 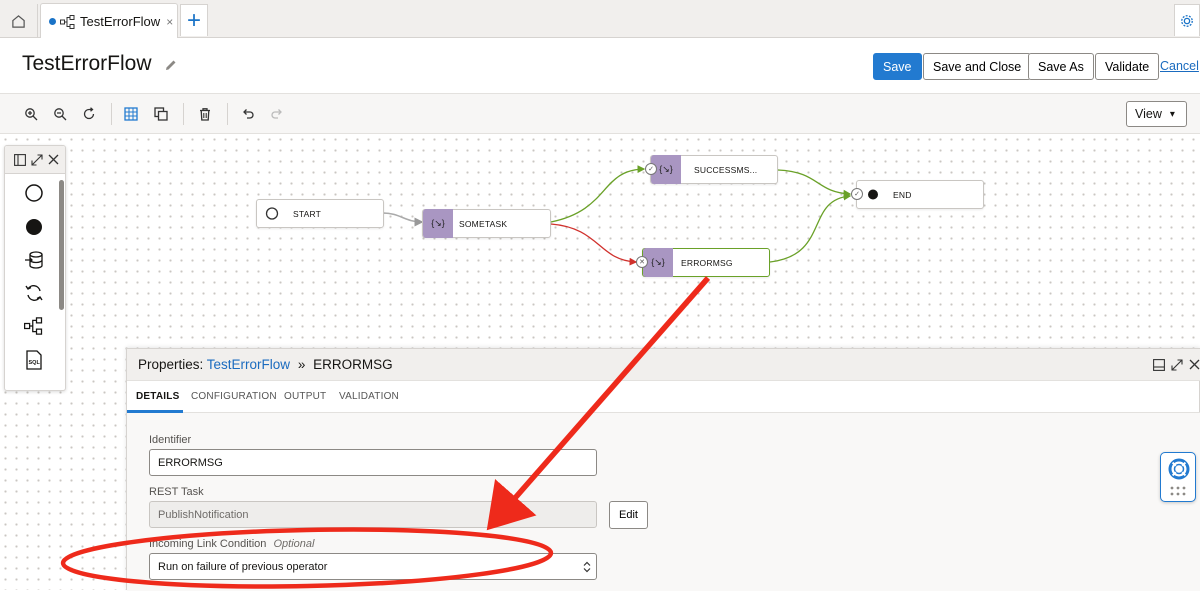 What do you see at coordinates (248, 114) in the screenshot?
I see `undo-icon` at bounding box center [248, 114].